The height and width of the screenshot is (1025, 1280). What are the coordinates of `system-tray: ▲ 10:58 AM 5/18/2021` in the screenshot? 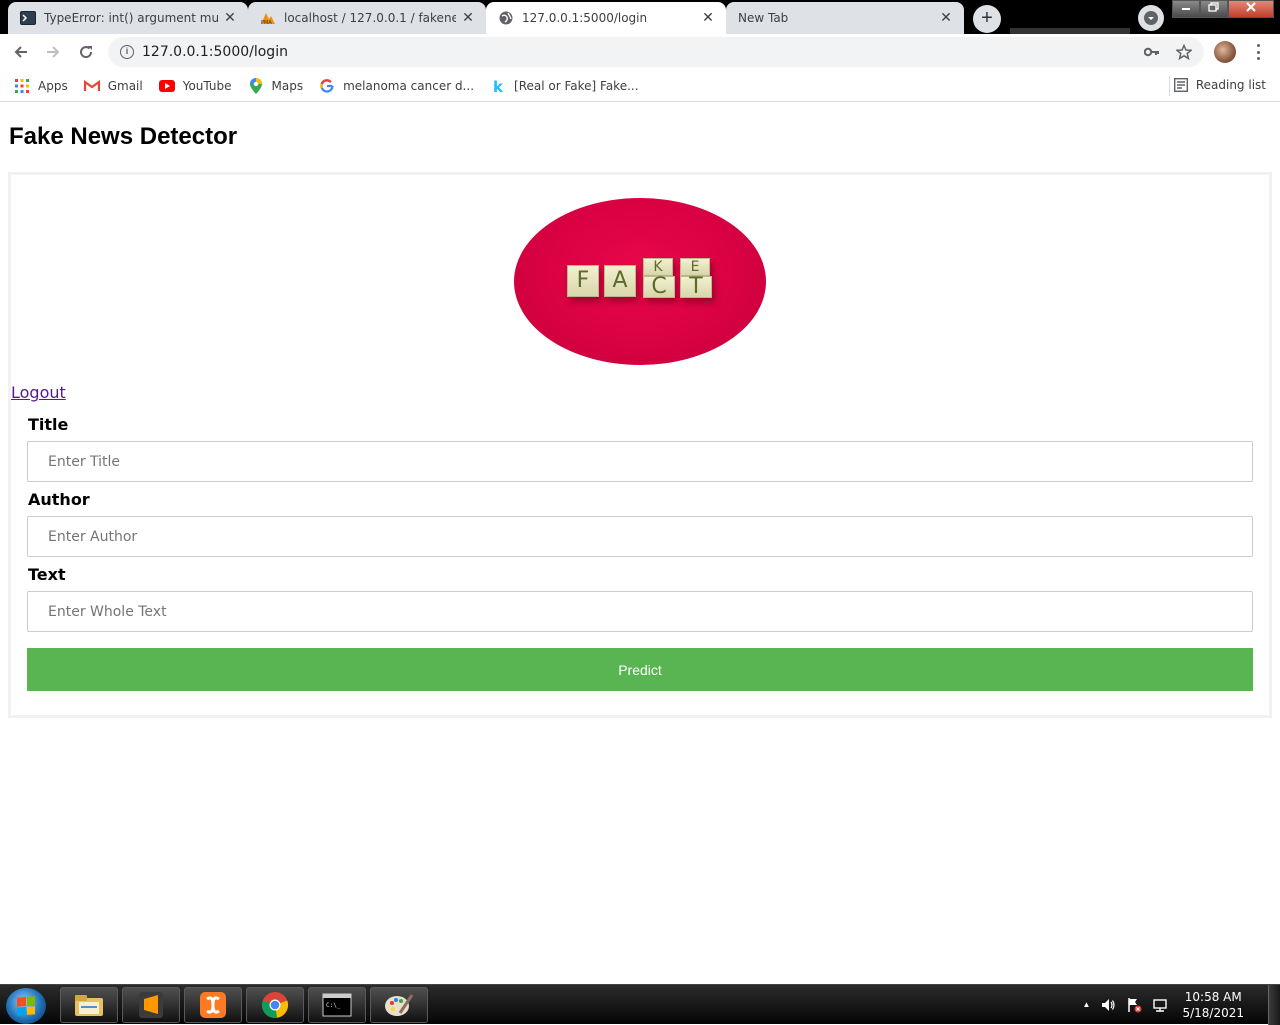 It's located at (1181, 1005).